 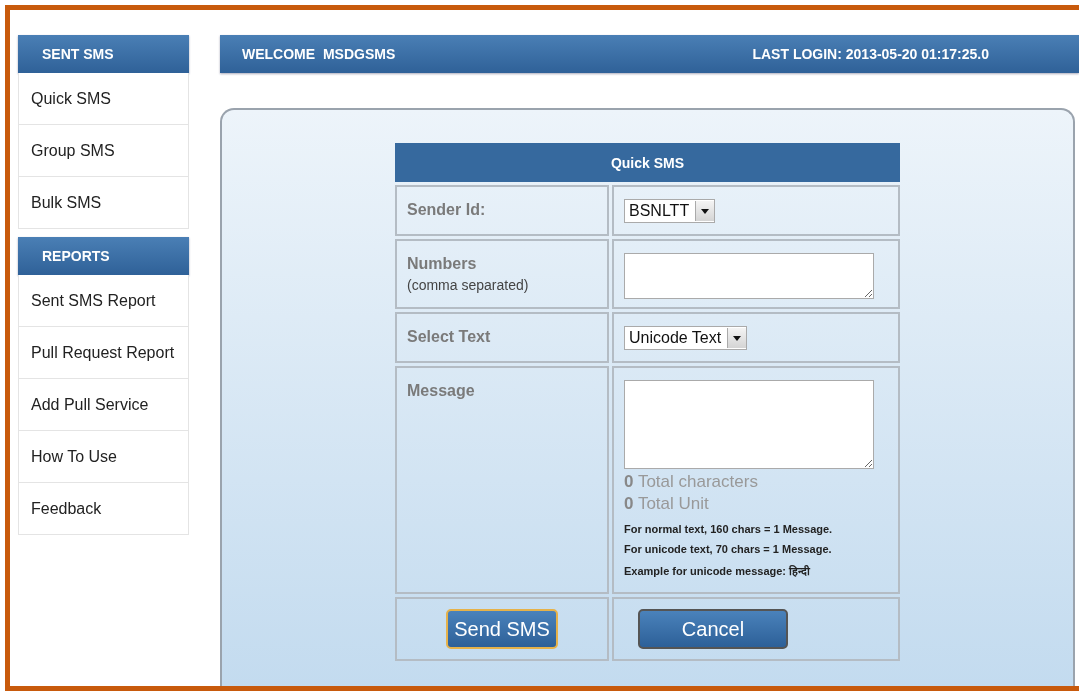 I want to click on welcome-text: WELCOME MSDGSMS, so click(x=319, y=54).